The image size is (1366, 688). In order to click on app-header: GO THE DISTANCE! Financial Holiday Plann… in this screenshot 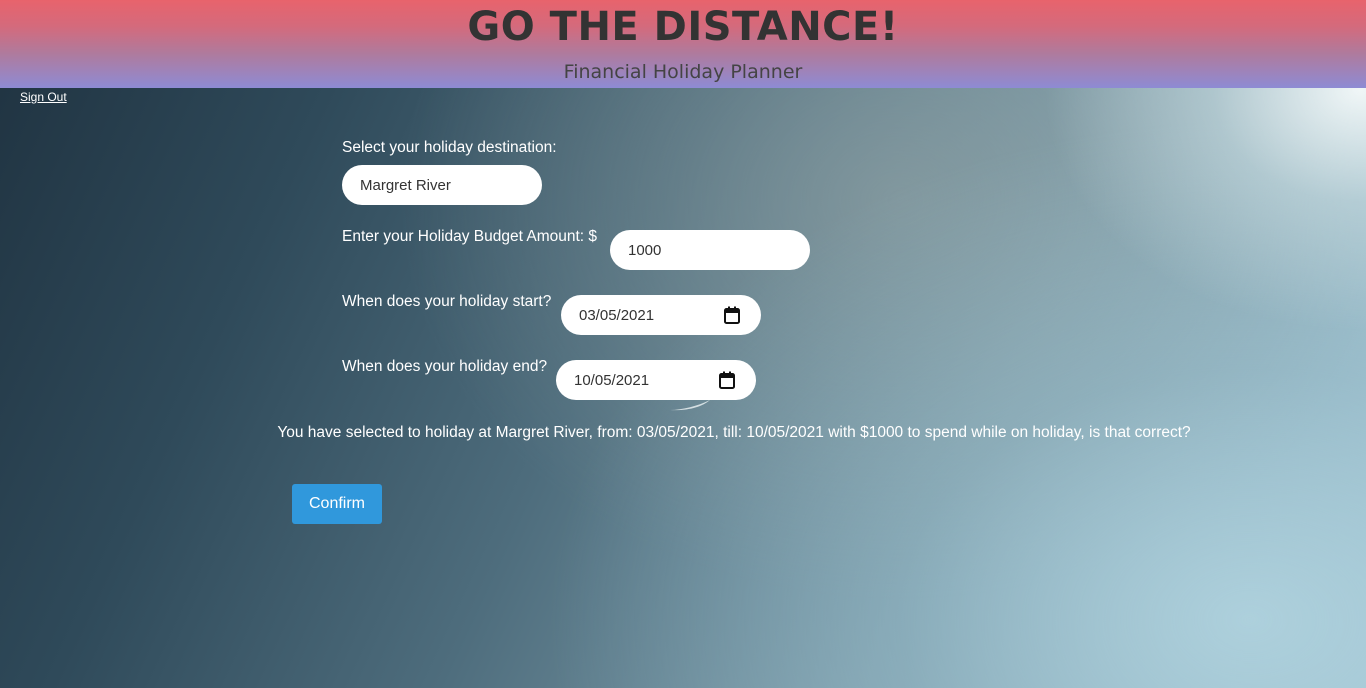, I will do `click(683, 44)`.